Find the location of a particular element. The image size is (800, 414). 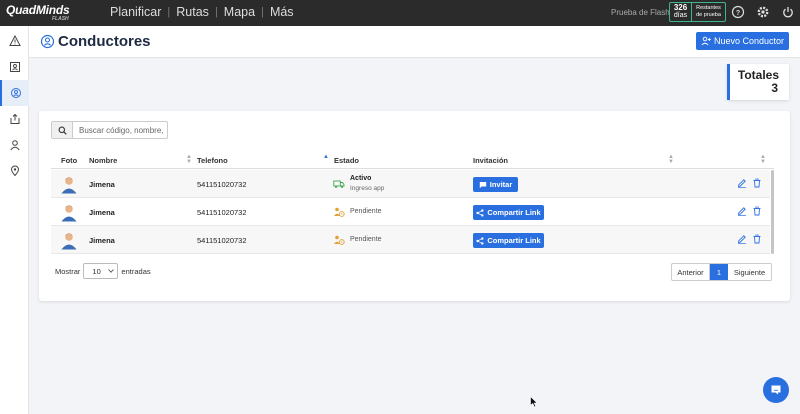

nav-mapa: Mapa is located at coordinates (239, 12).